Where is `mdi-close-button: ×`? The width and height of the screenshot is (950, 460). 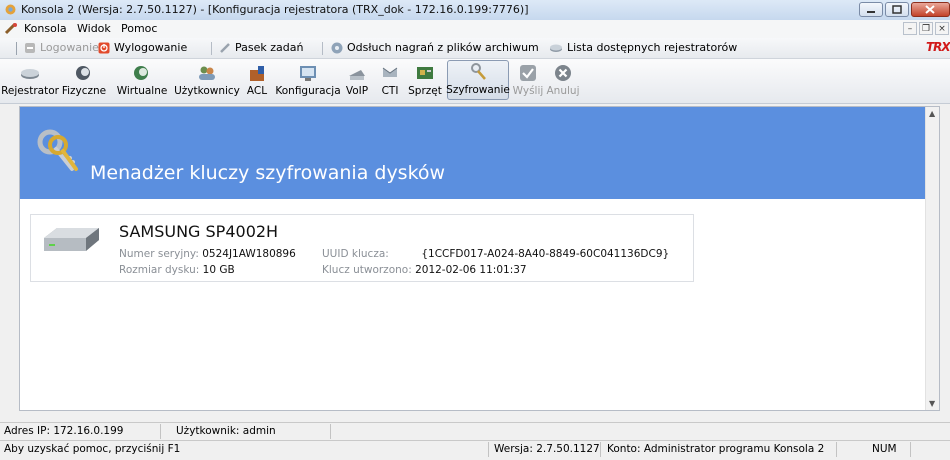
mdi-close-button: × is located at coordinates (942, 28).